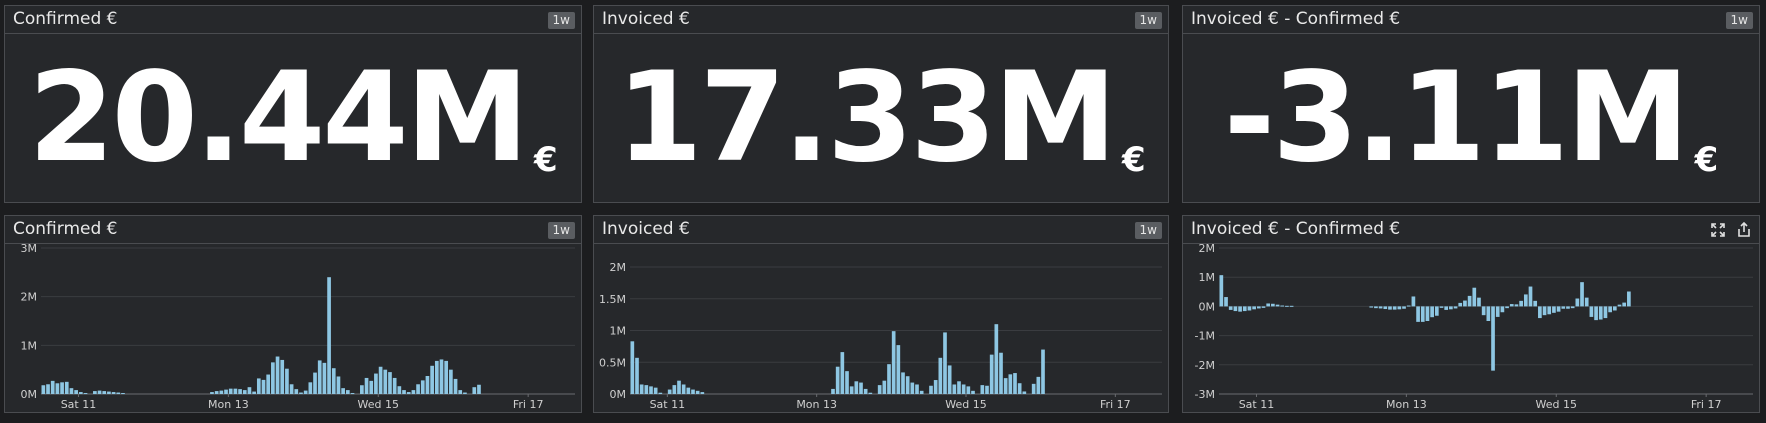  I want to click on export-icon, so click(1744, 230).